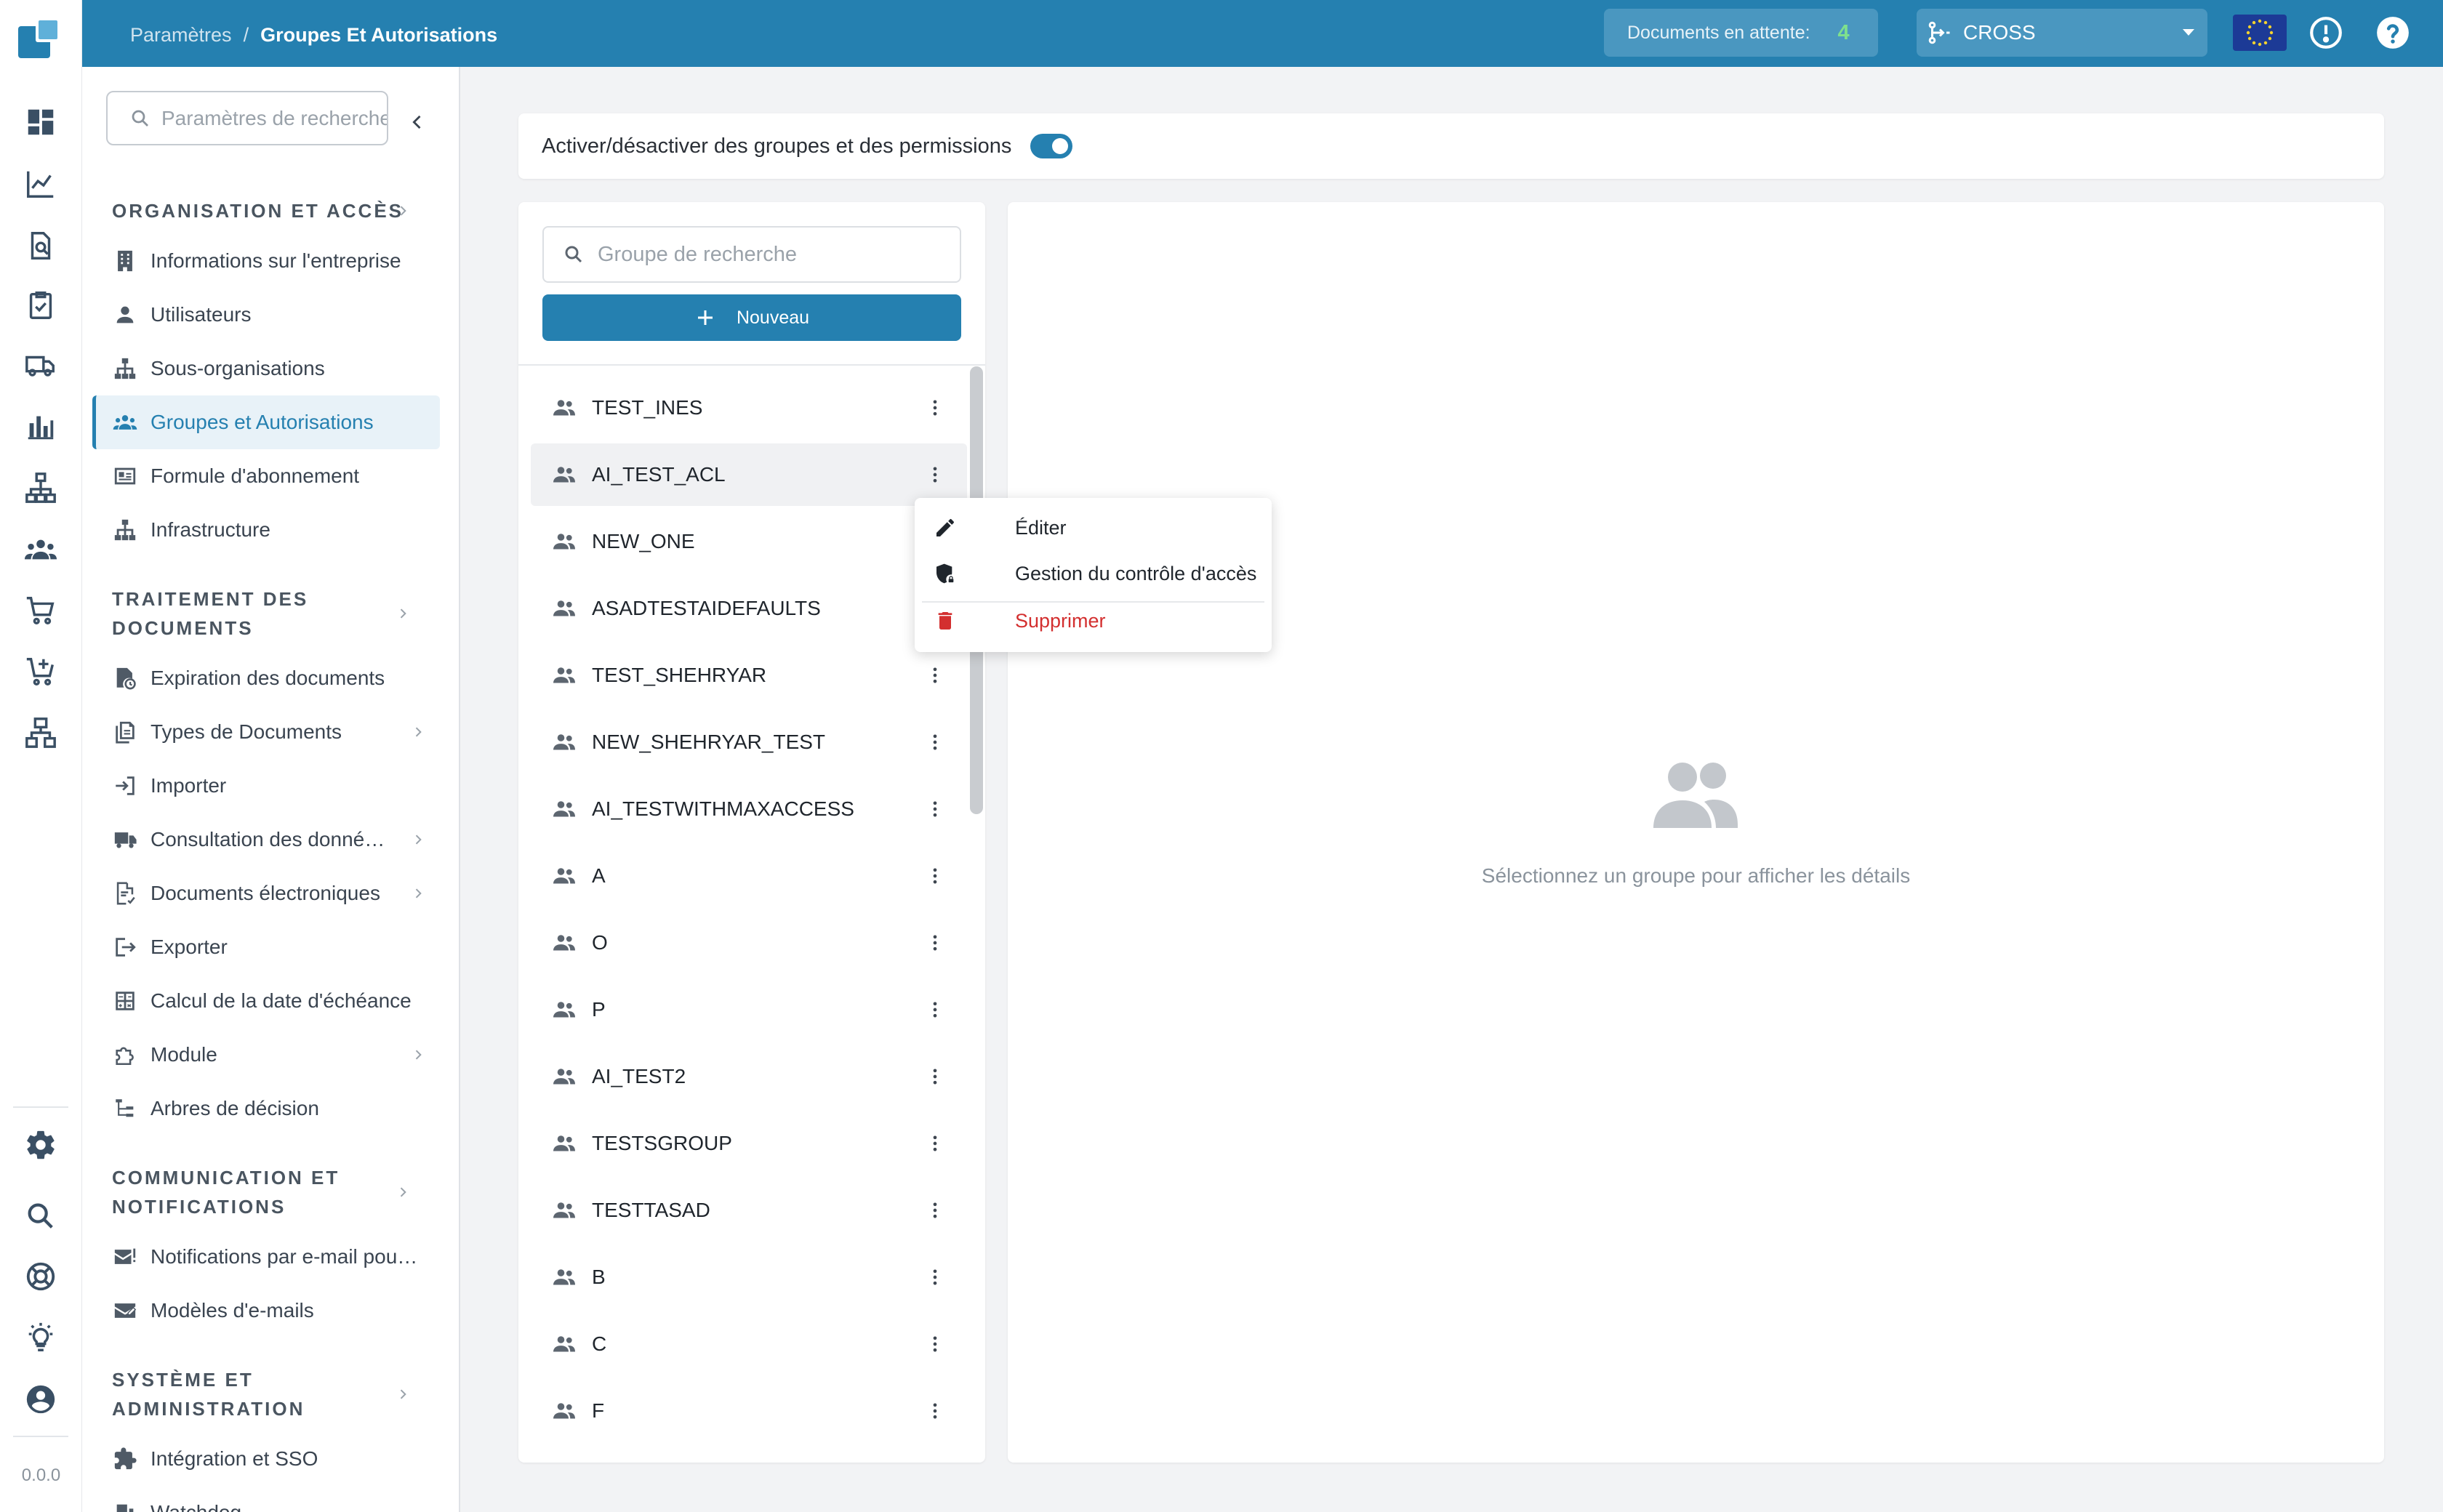 The height and width of the screenshot is (1512, 2443). What do you see at coordinates (749, 1143) in the screenshot?
I see `group-row: TESTSGROUP` at bounding box center [749, 1143].